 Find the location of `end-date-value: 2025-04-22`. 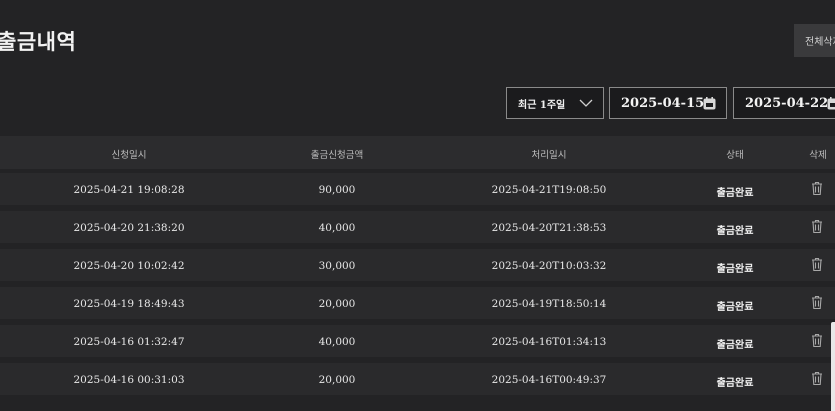

end-date-value: 2025-04-22 is located at coordinates (787, 103).